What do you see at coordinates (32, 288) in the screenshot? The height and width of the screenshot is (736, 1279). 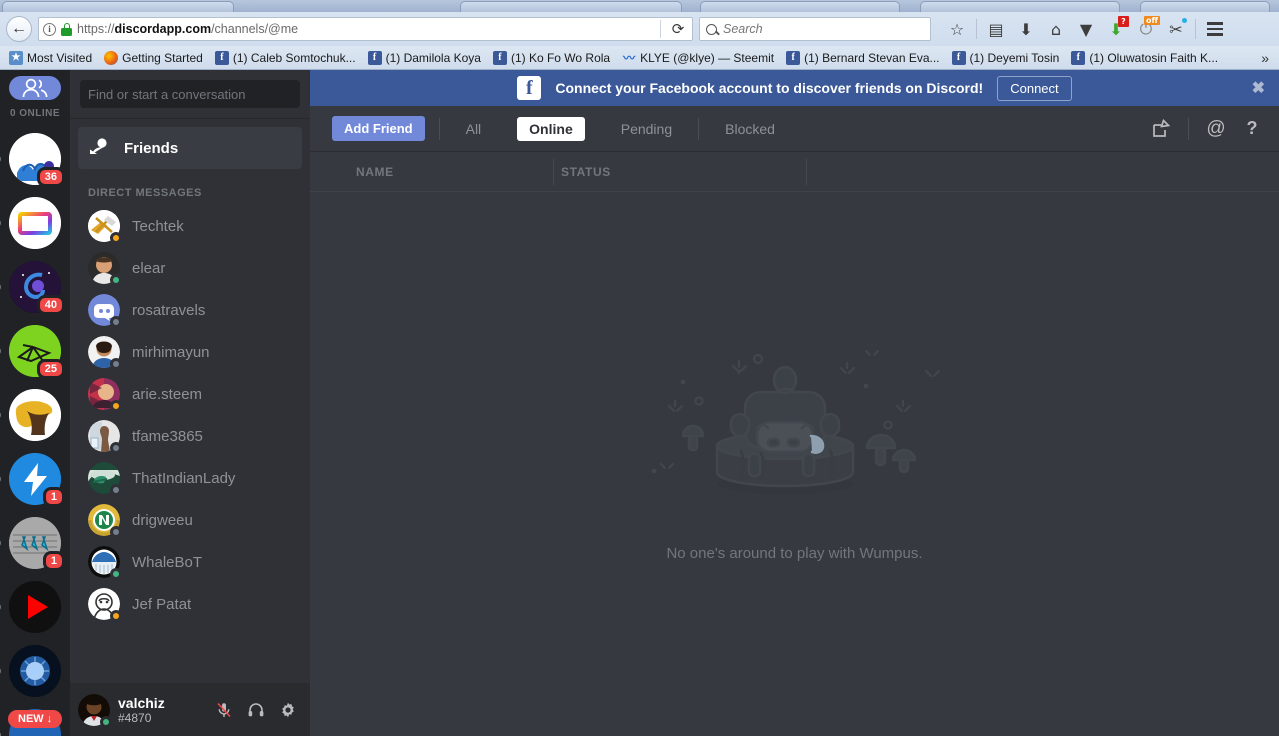 I see `server-icon-3: 40` at bounding box center [32, 288].